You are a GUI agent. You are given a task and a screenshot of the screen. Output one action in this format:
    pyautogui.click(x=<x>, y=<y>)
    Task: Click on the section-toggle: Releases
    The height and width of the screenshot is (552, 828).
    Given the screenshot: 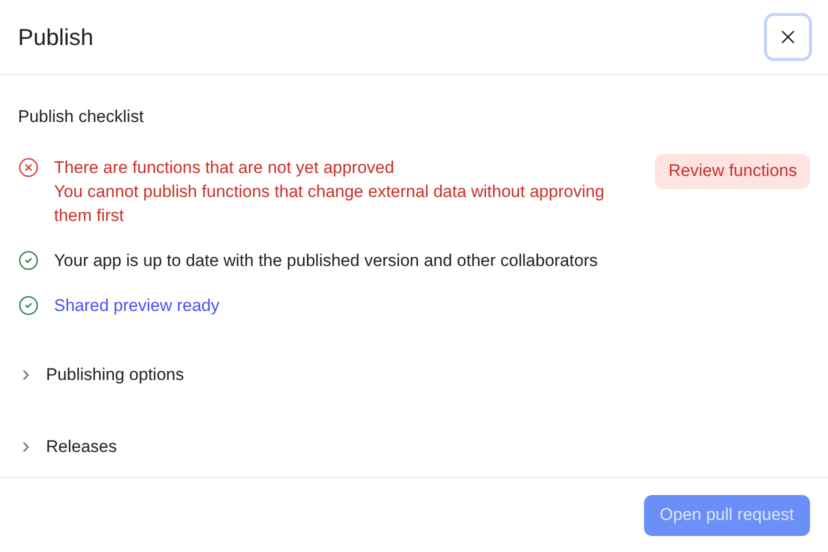 What is the action you would take?
    pyautogui.click(x=414, y=446)
    